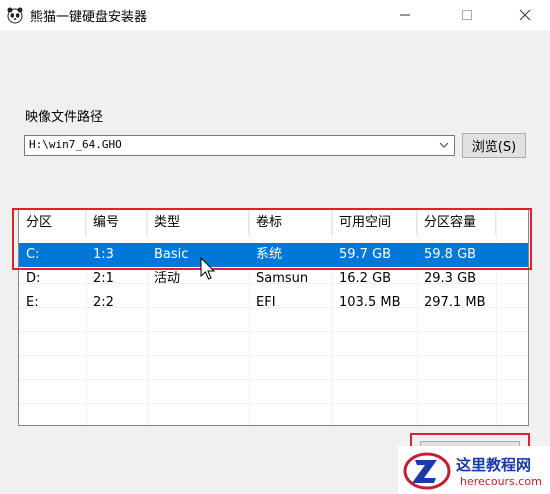 Image resolution: width=550 pixels, height=494 pixels. What do you see at coordinates (272, 239) in the screenshot?
I see `highlight-box` at bounding box center [272, 239].